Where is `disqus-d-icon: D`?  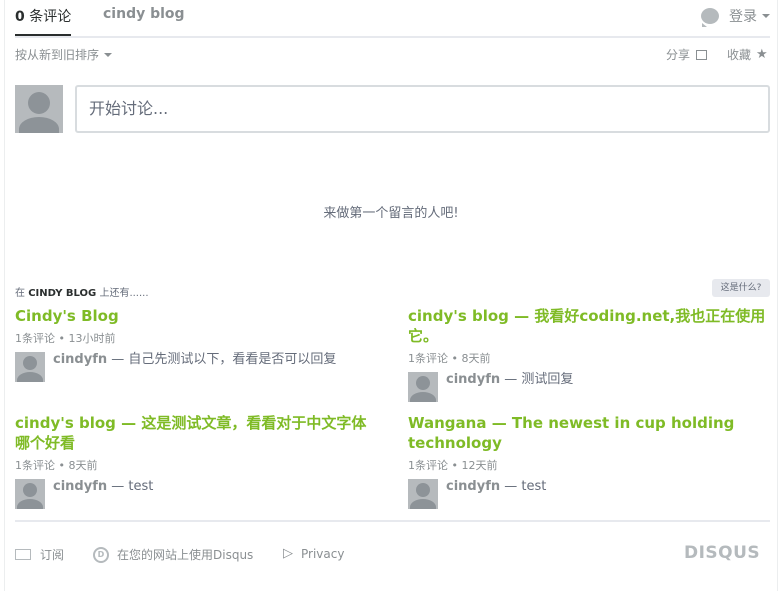
disqus-d-icon: D is located at coordinates (101, 554).